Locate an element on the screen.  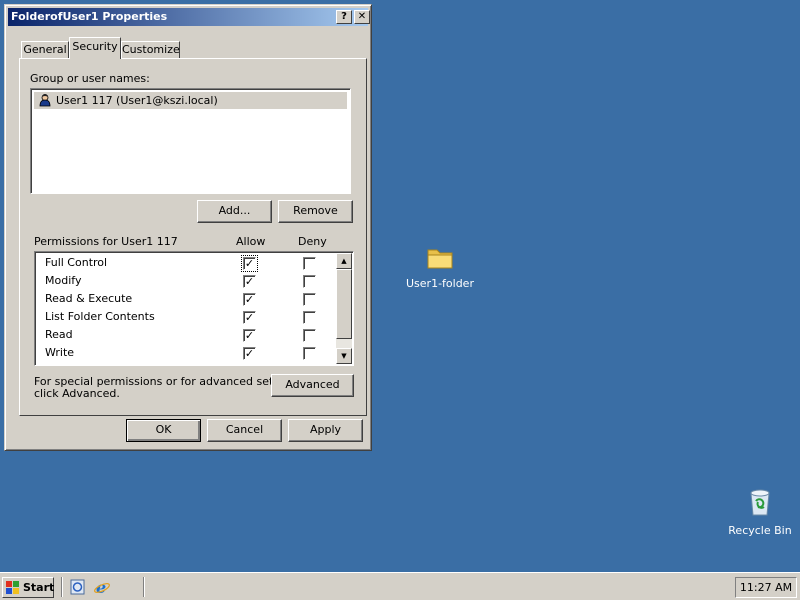
tab-security: Security is located at coordinates (95, 48).